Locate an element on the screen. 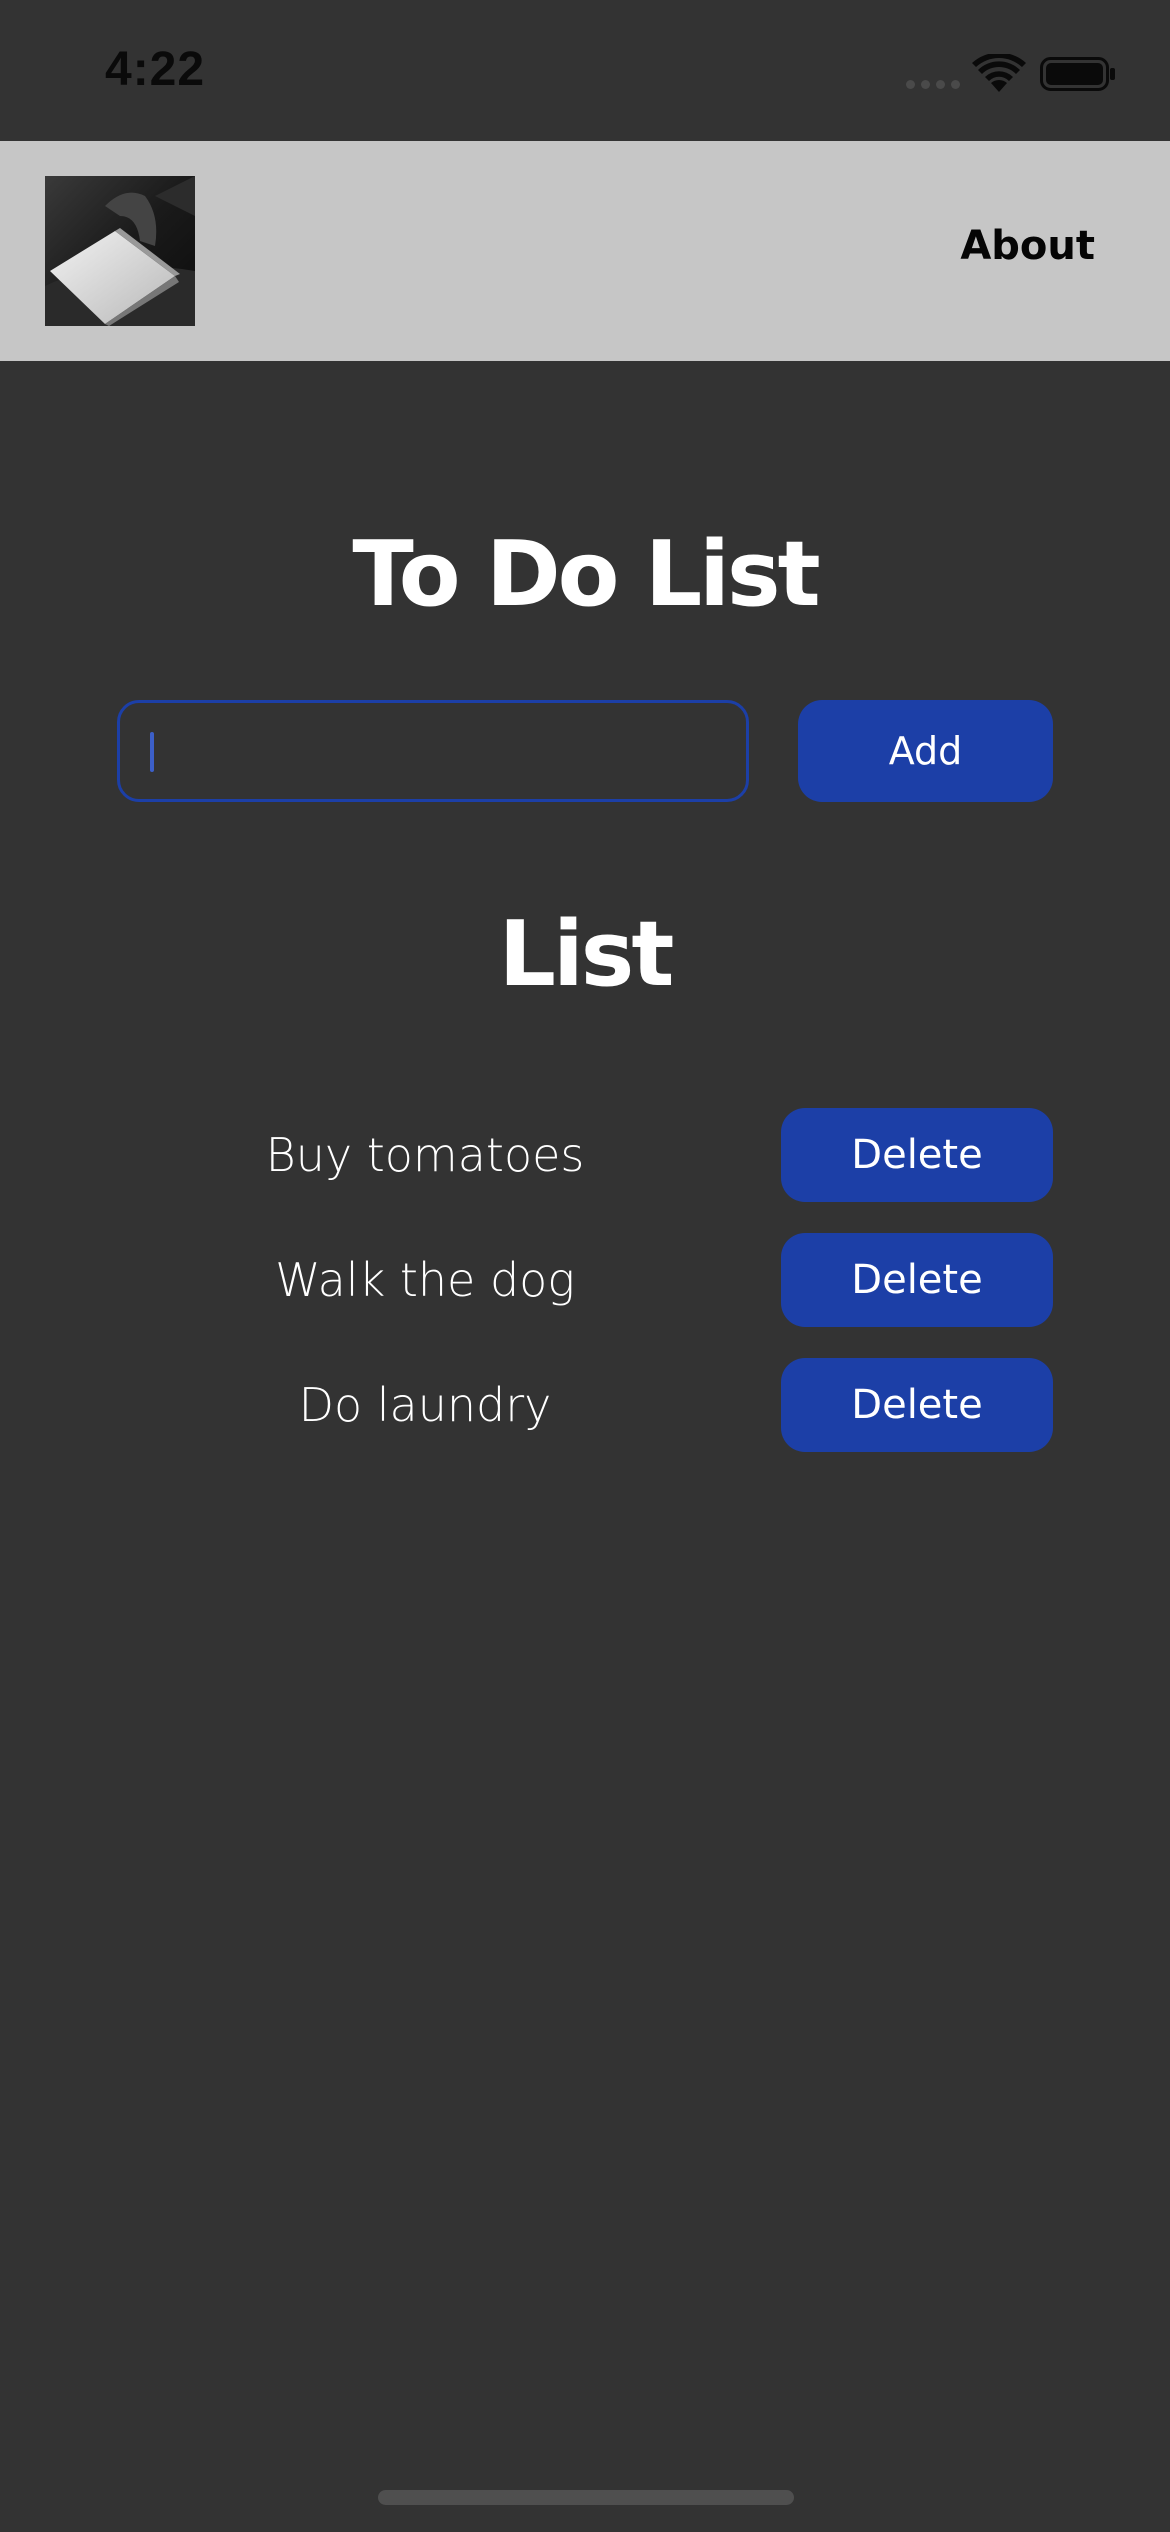 The image size is (1170, 2532). list-item: Do laundry Delete is located at coordinates (585, 1405).